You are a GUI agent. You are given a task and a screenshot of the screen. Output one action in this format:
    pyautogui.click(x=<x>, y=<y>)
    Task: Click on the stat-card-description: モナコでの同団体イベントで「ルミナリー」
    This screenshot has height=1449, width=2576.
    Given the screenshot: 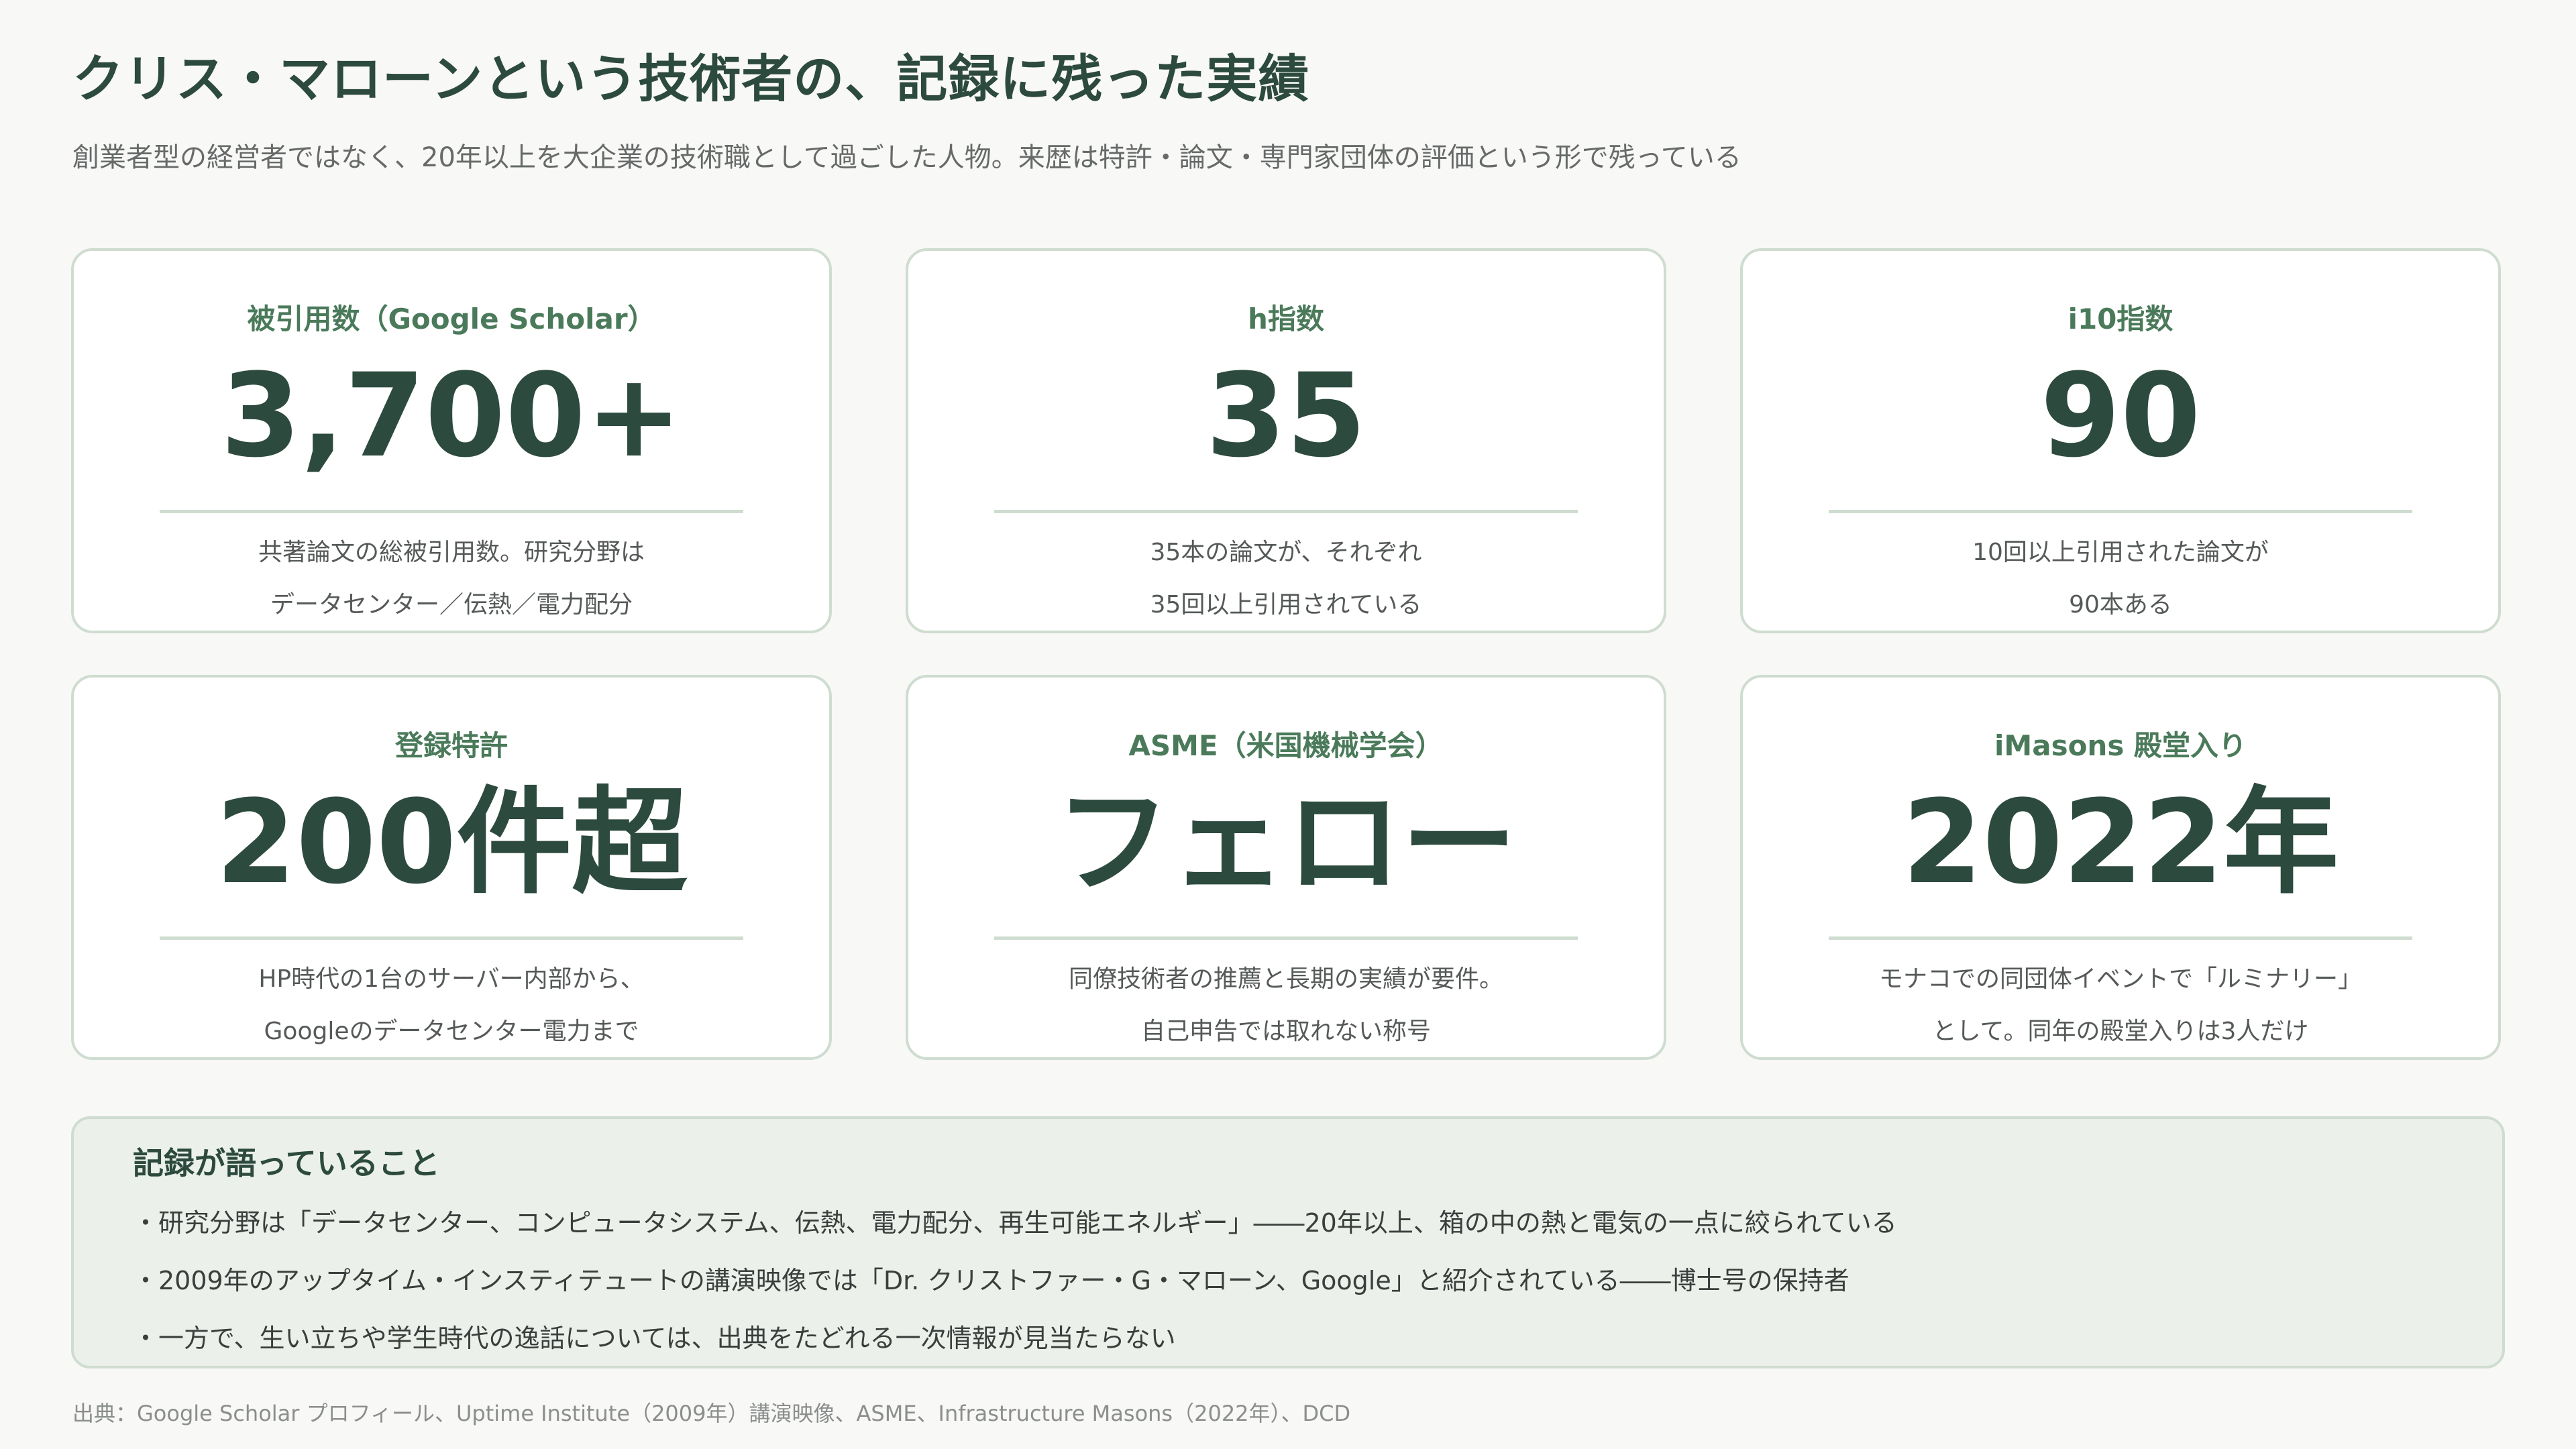 What is the action you would take?
    pyautogui.click(x=2120, y=979)
    